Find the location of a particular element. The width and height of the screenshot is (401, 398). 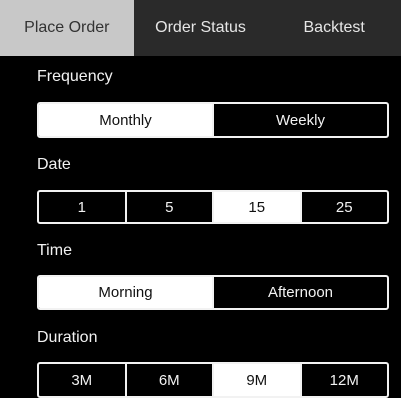

frequency-selector: Monthly Weekly is located at coordinates (213, 120).